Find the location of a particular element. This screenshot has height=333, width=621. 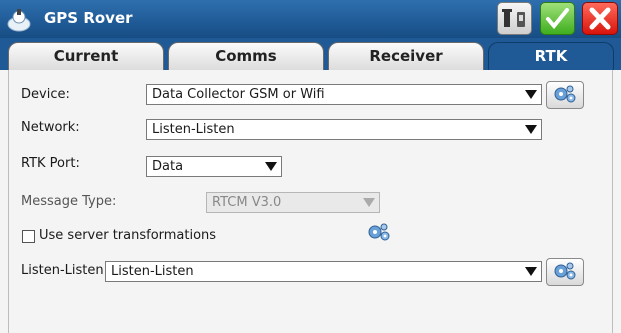

close-x-icon is located at coordinates (600, 18).